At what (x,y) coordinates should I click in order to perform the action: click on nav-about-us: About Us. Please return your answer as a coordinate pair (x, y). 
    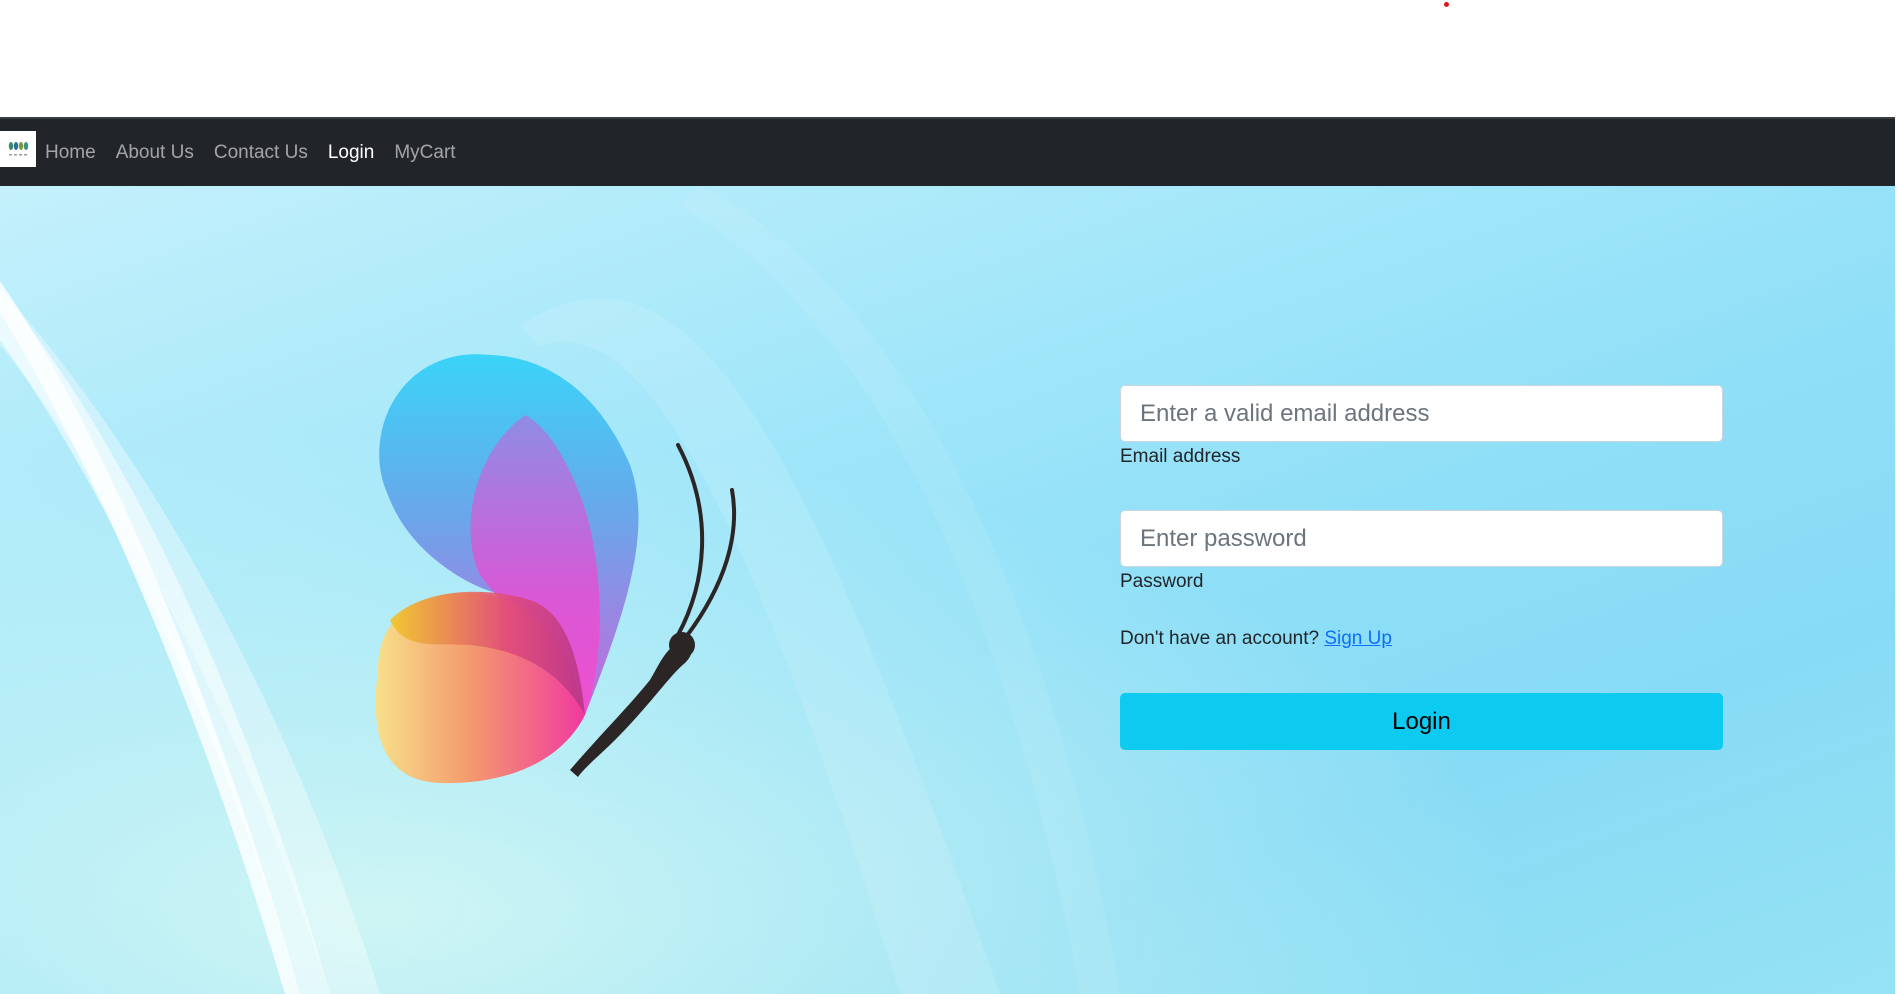
    Looking at the image, I should click on (155, 153).